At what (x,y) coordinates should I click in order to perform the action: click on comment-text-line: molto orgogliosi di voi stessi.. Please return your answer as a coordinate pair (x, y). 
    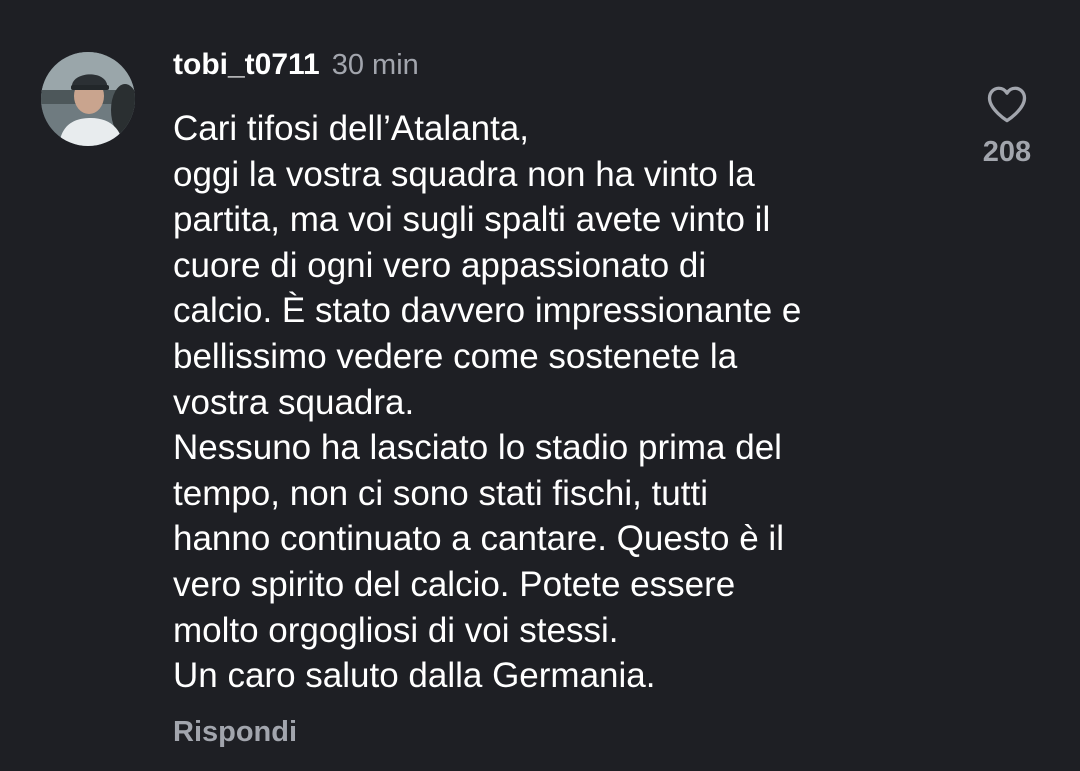
    Looking at the image, I should click on (396, 630).